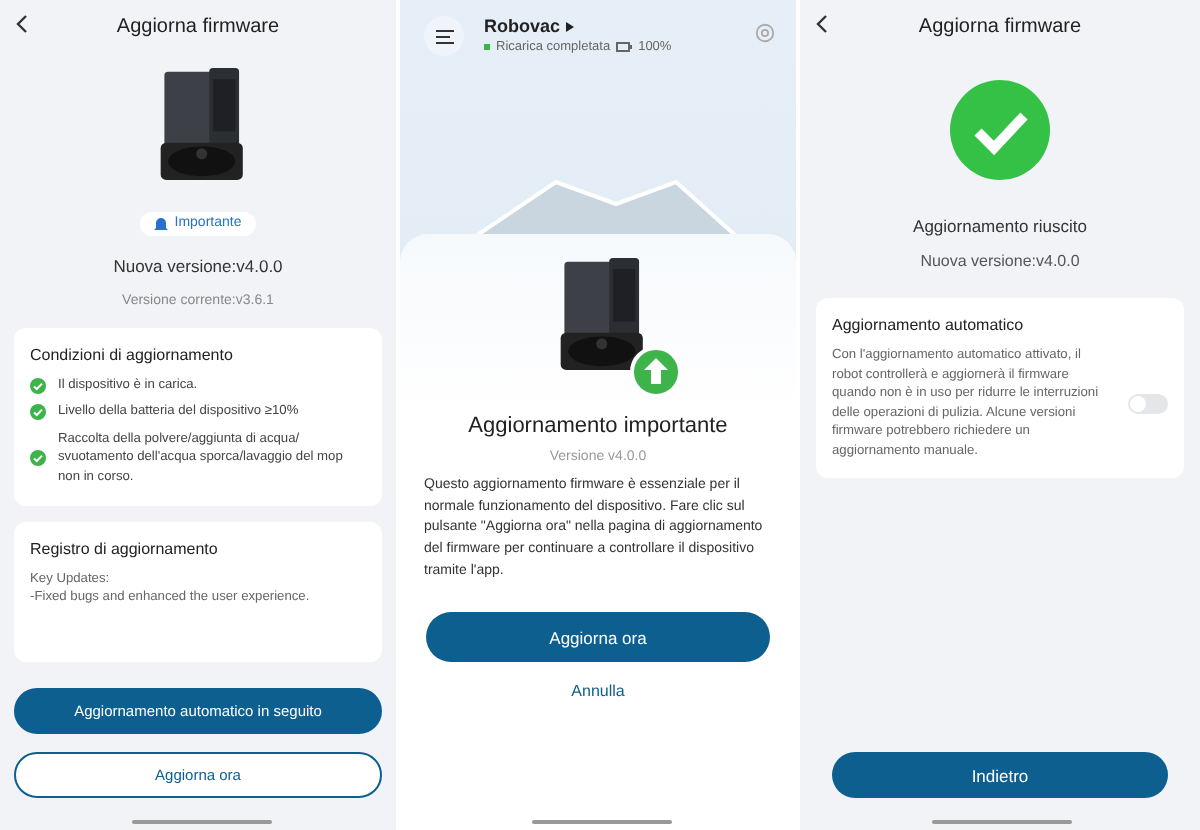 This screenshot has height=830, width=1200. I want to click on result-text: Aggiornamento riuscito, so click(1000, 226).